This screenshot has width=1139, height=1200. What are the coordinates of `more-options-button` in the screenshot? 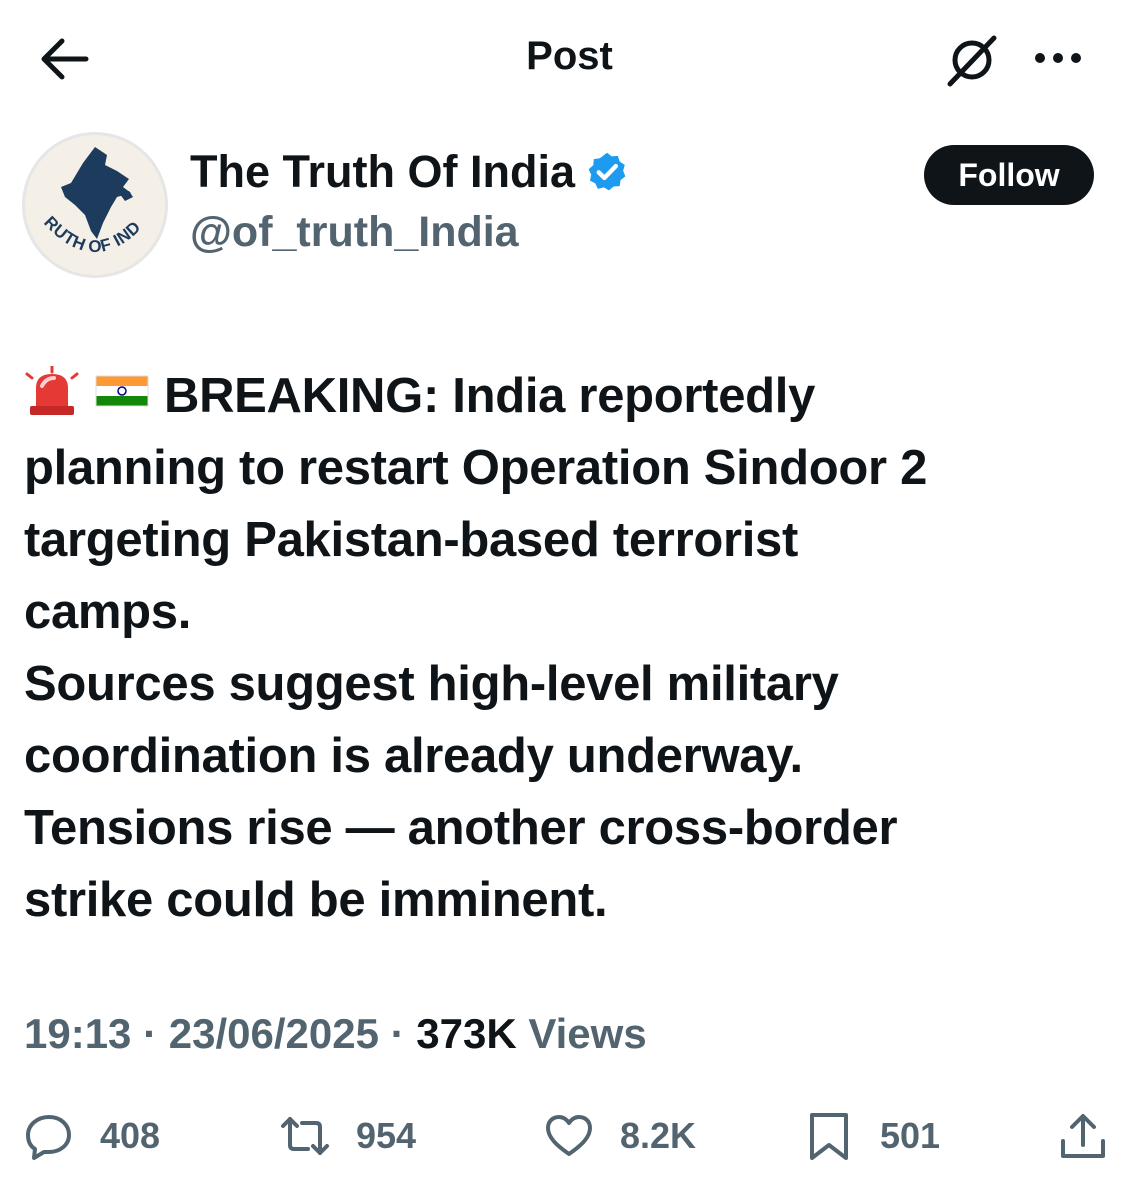 It's located at (1058, 58).